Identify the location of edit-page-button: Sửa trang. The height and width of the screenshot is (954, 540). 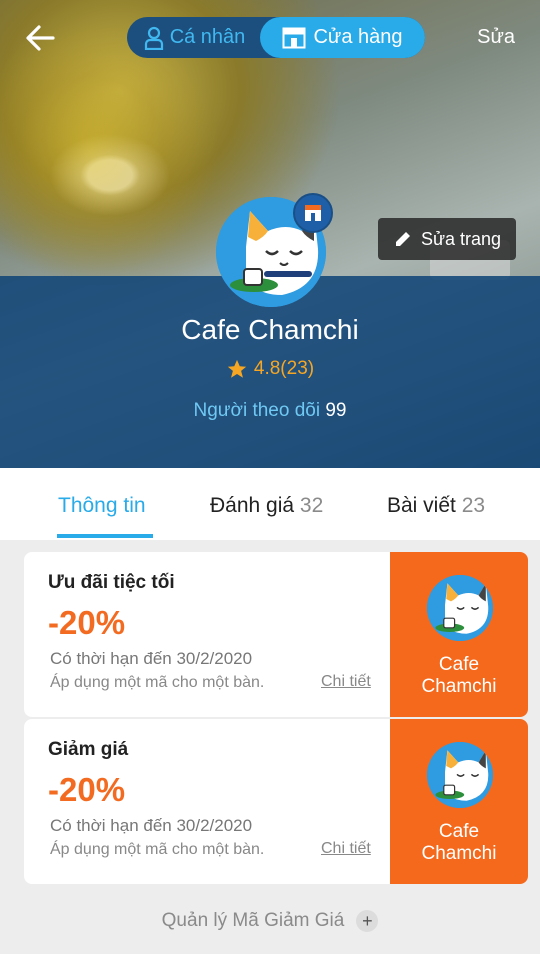
(447, 239).